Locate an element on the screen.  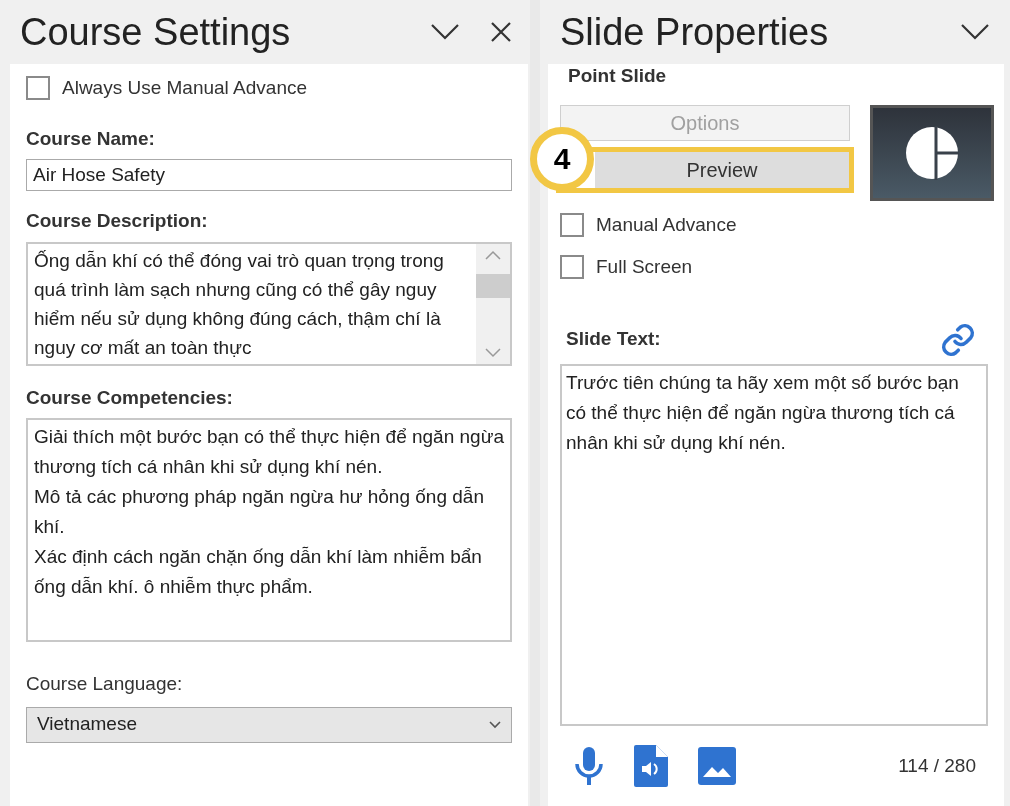
input-field: Air Hose Safety is located at coordinates (269, 175).